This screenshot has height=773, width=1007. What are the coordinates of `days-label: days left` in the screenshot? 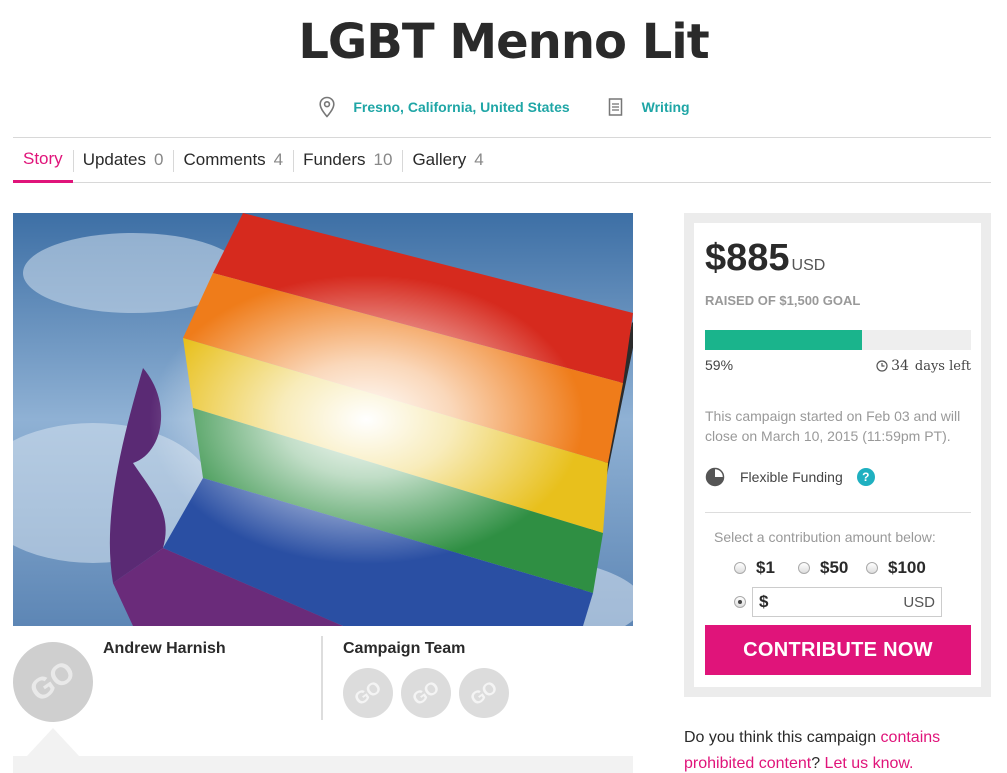 It's located at (942, 366).